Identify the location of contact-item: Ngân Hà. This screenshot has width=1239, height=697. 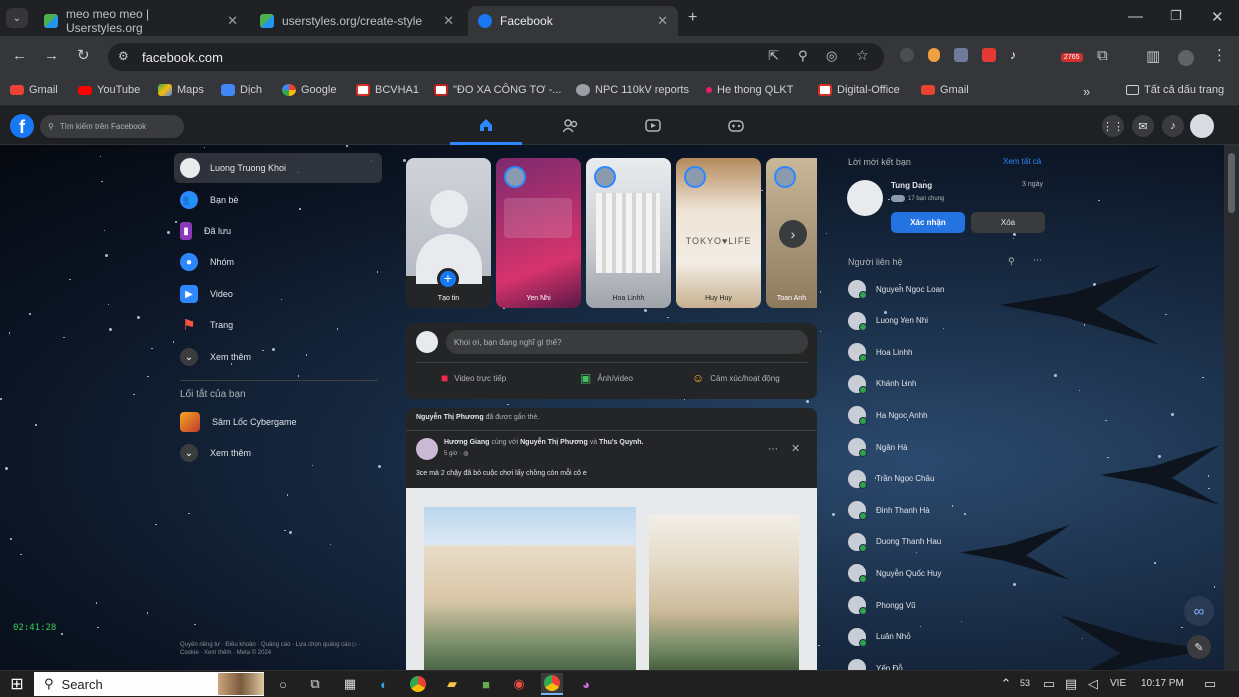
(878, 447).